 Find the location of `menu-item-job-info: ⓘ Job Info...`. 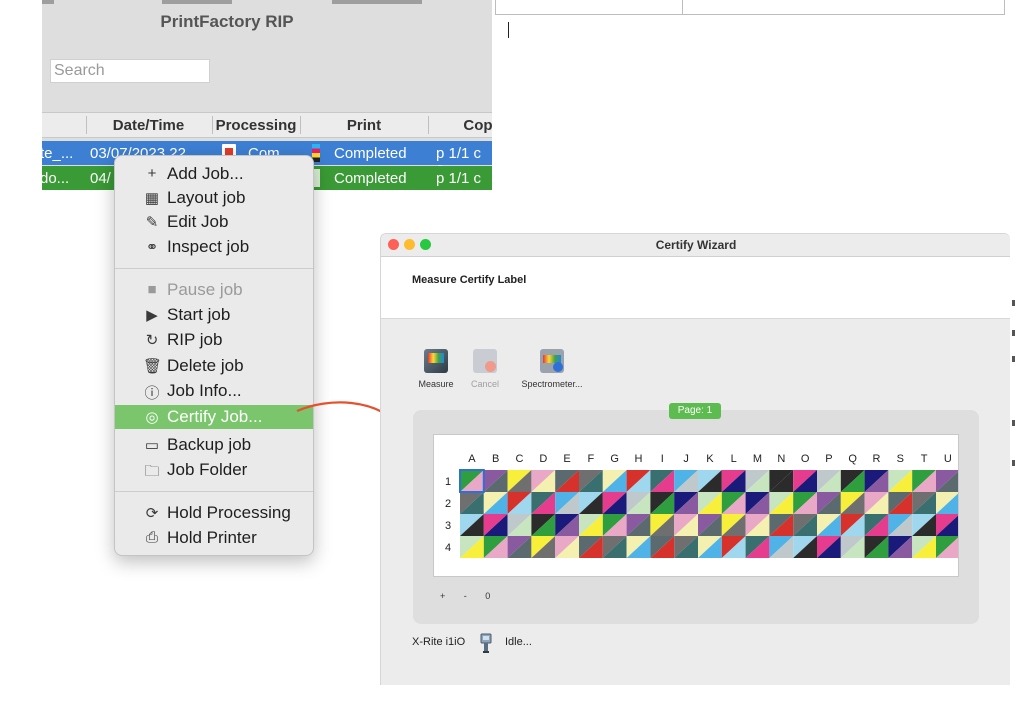

menu-item-job-info: ⓘ Job Info... is located at coordinates (214, 391).